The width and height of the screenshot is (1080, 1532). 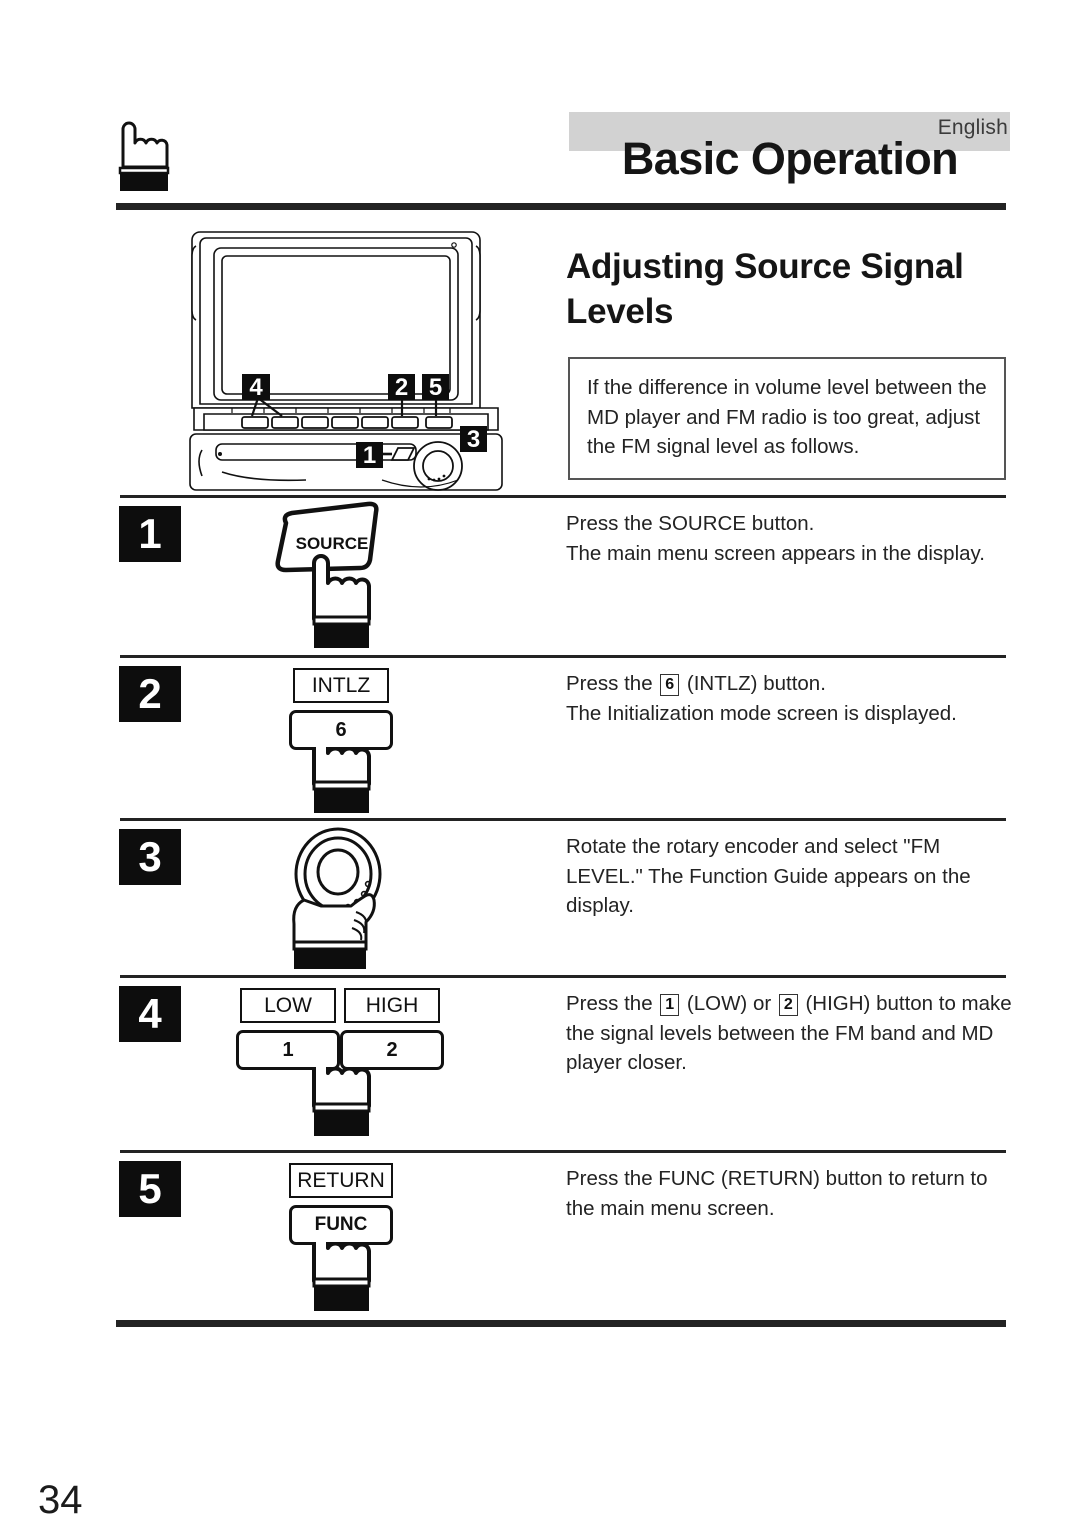 I want to click on footer-divider, so click(x=561, y=1323).